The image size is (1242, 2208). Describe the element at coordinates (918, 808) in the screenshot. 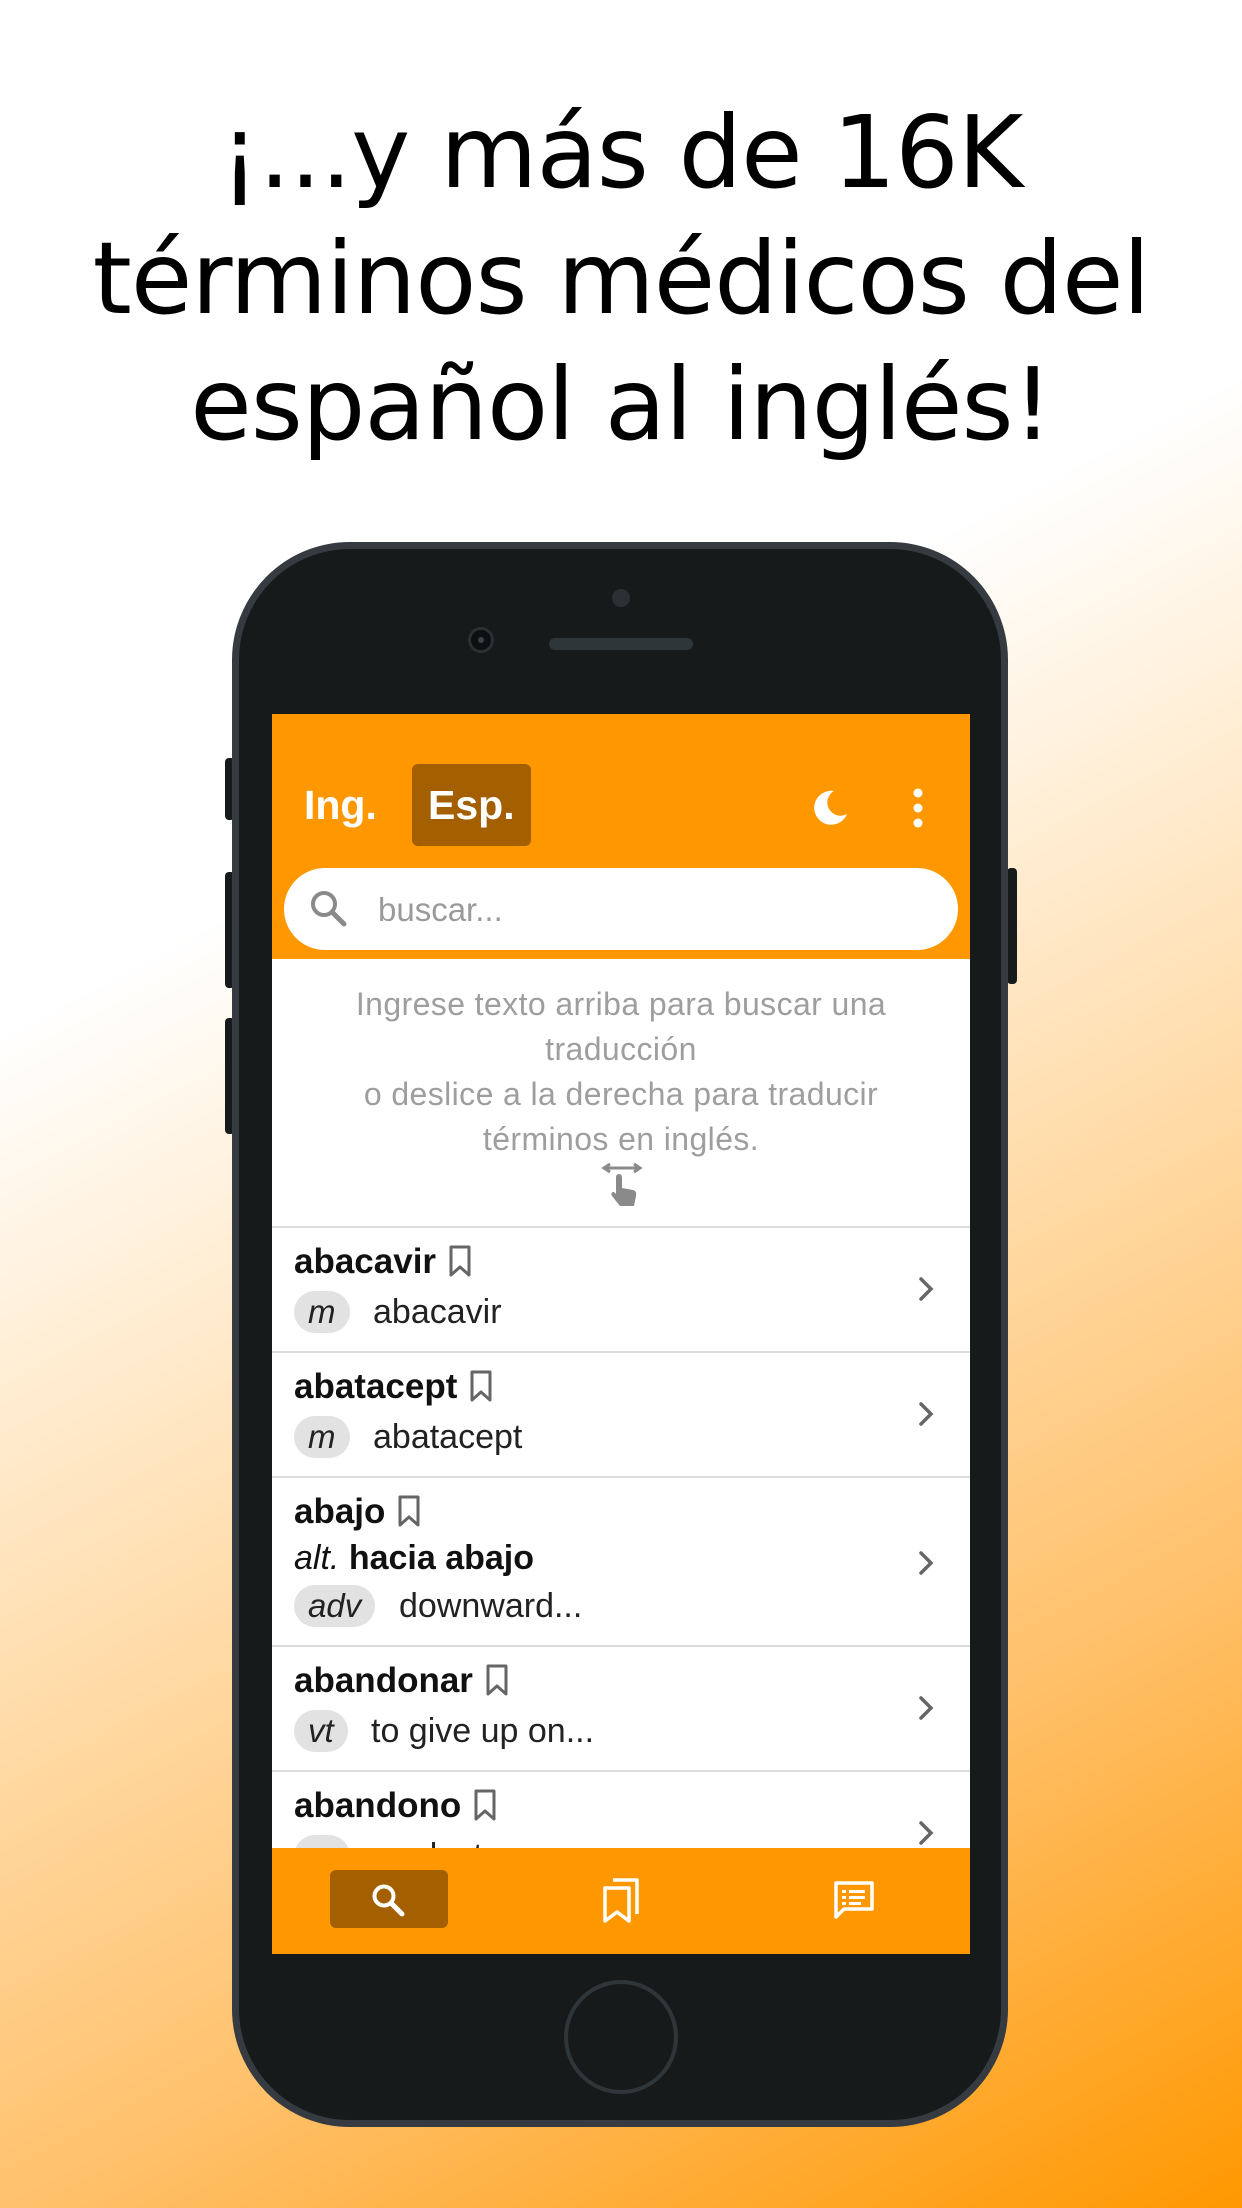

I see `more-vertical-icon` at that location.